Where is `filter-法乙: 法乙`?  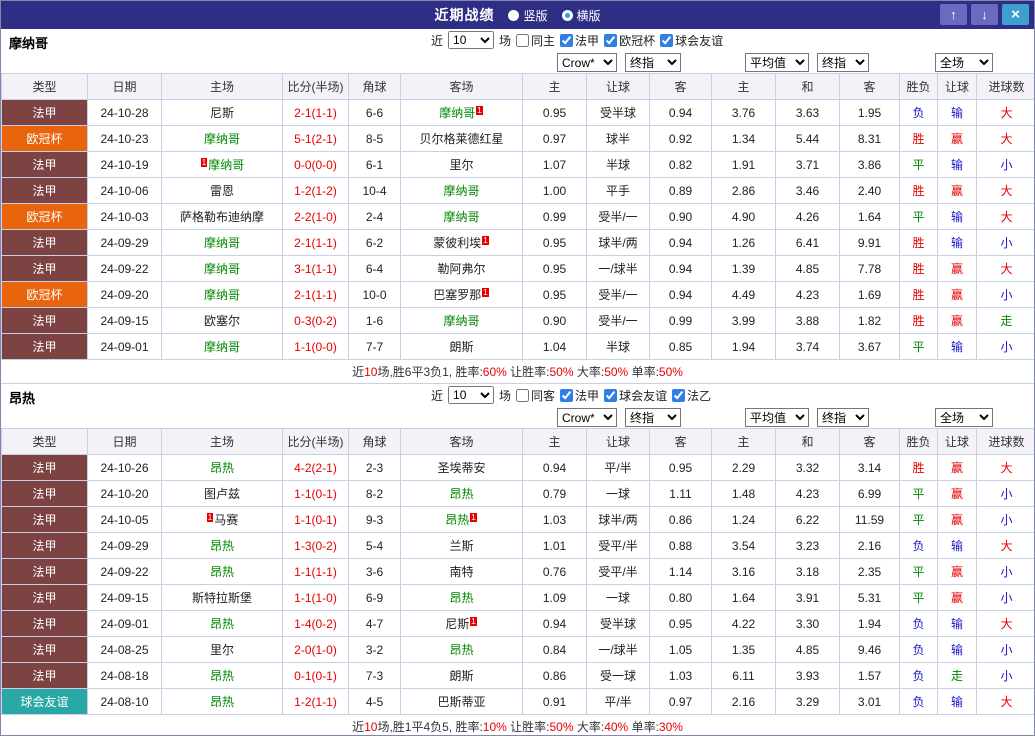
filter-法乙: 法乙 is located at coordinates (691, 395).